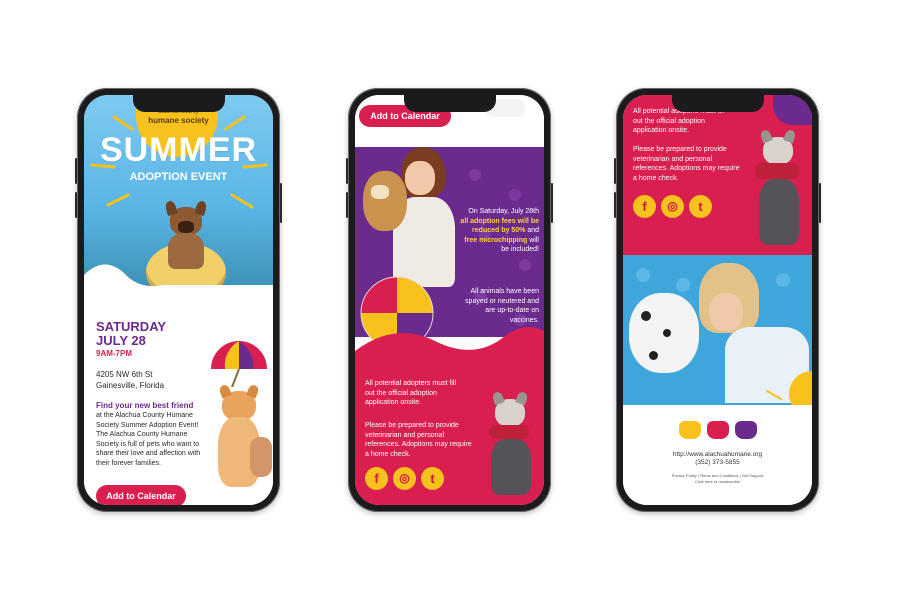  What do you see at coordinates (533, 230) in the screenshot?
I see `promo-and: and` at bounding box center [533, 230].